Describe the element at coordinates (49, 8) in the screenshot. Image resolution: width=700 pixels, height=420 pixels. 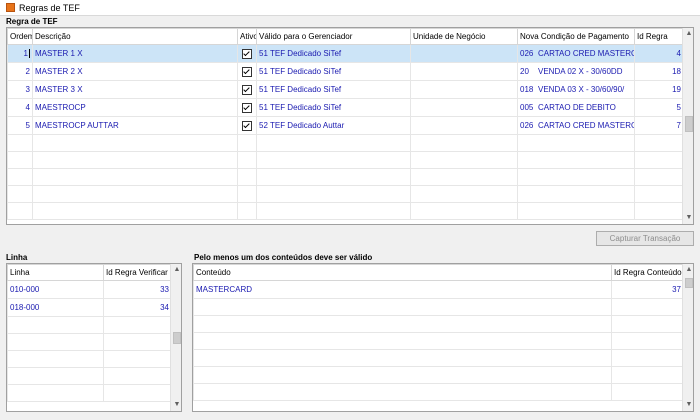
I see `window-title: Regras de TEF` at that location.